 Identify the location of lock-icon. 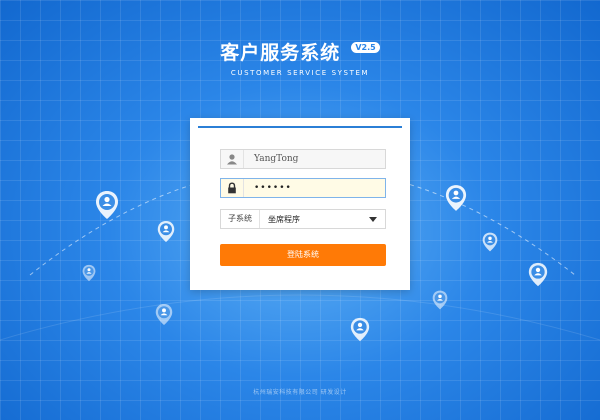
(232, 188).